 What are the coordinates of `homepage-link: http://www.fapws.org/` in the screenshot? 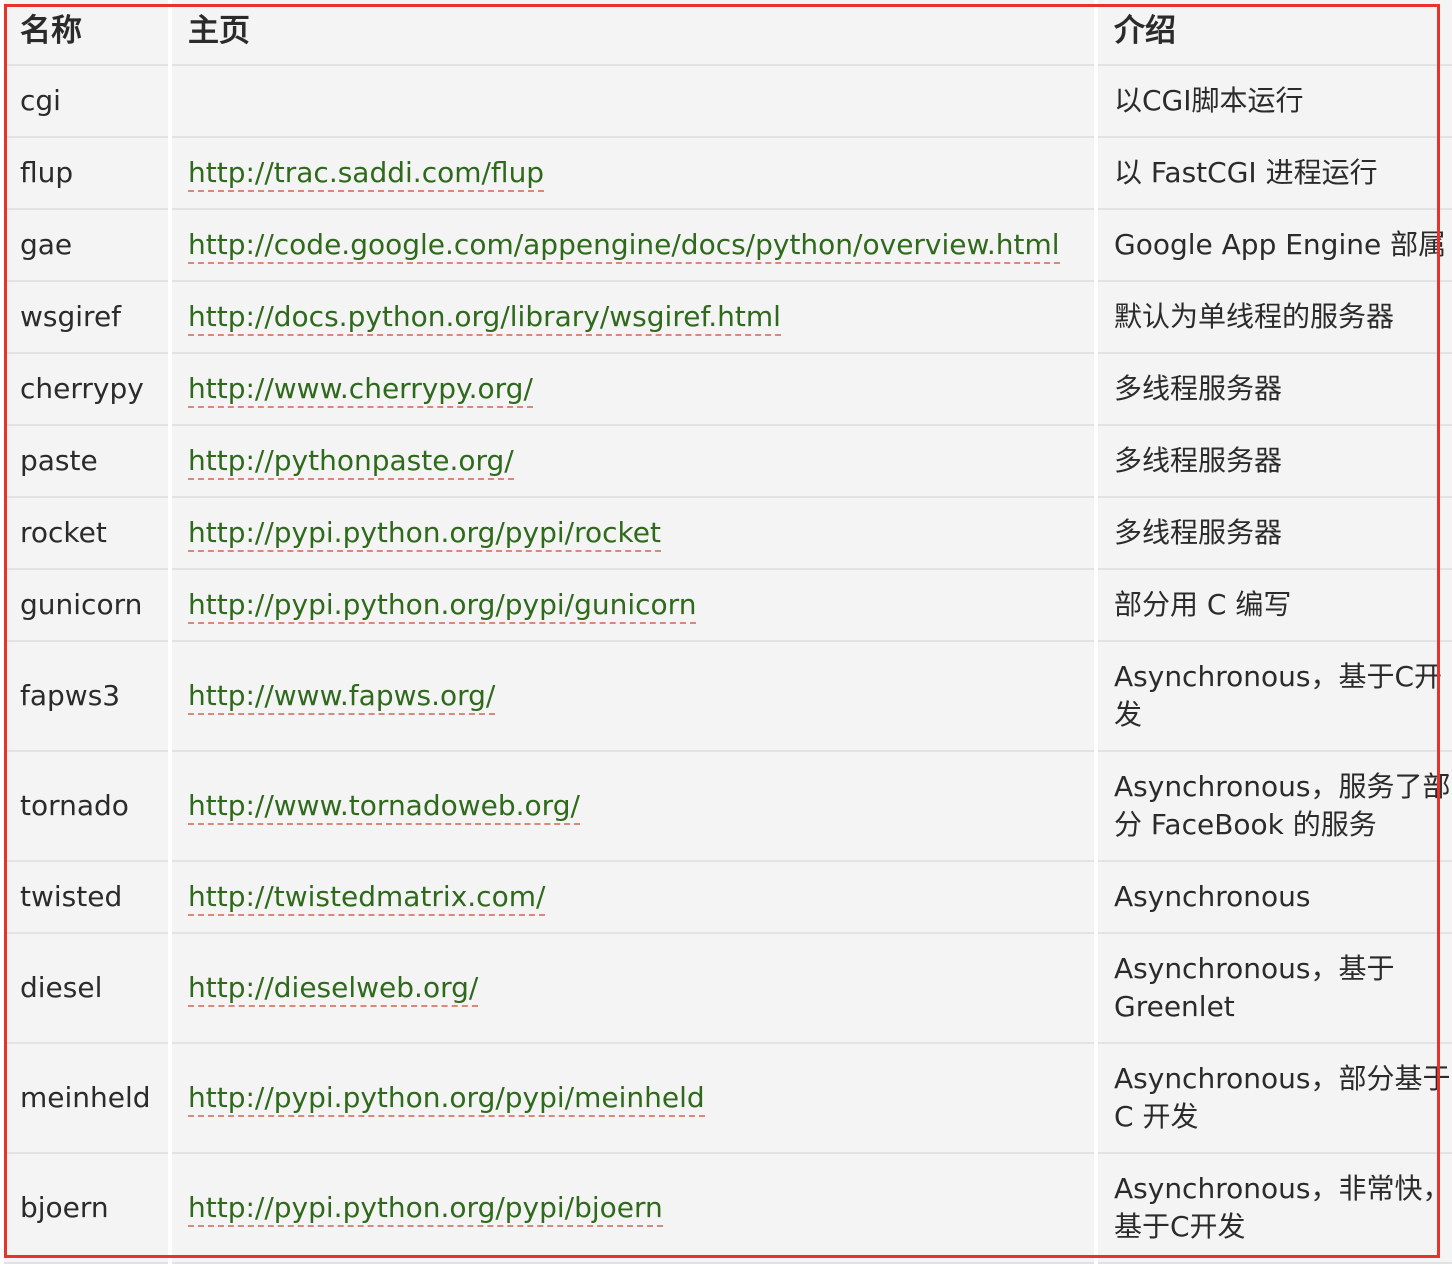 It's located at (342, 697).